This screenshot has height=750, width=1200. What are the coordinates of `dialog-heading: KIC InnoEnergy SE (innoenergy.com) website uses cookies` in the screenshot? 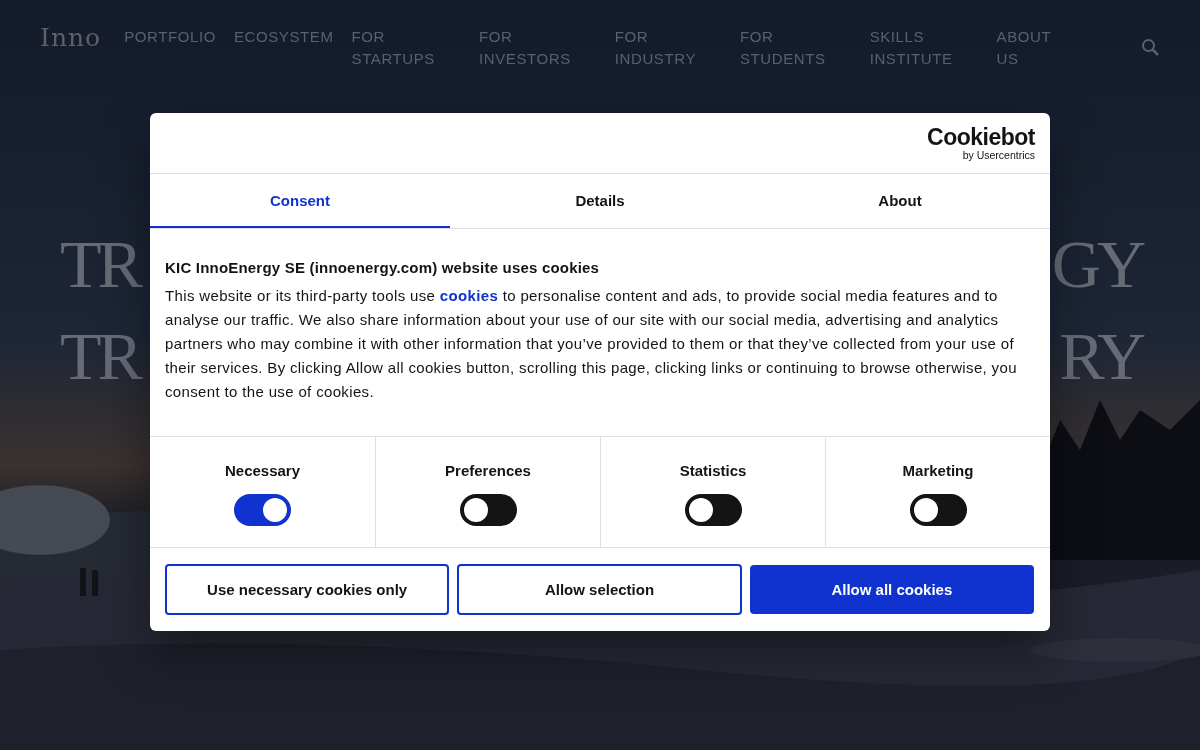 It's located at (383, 267).